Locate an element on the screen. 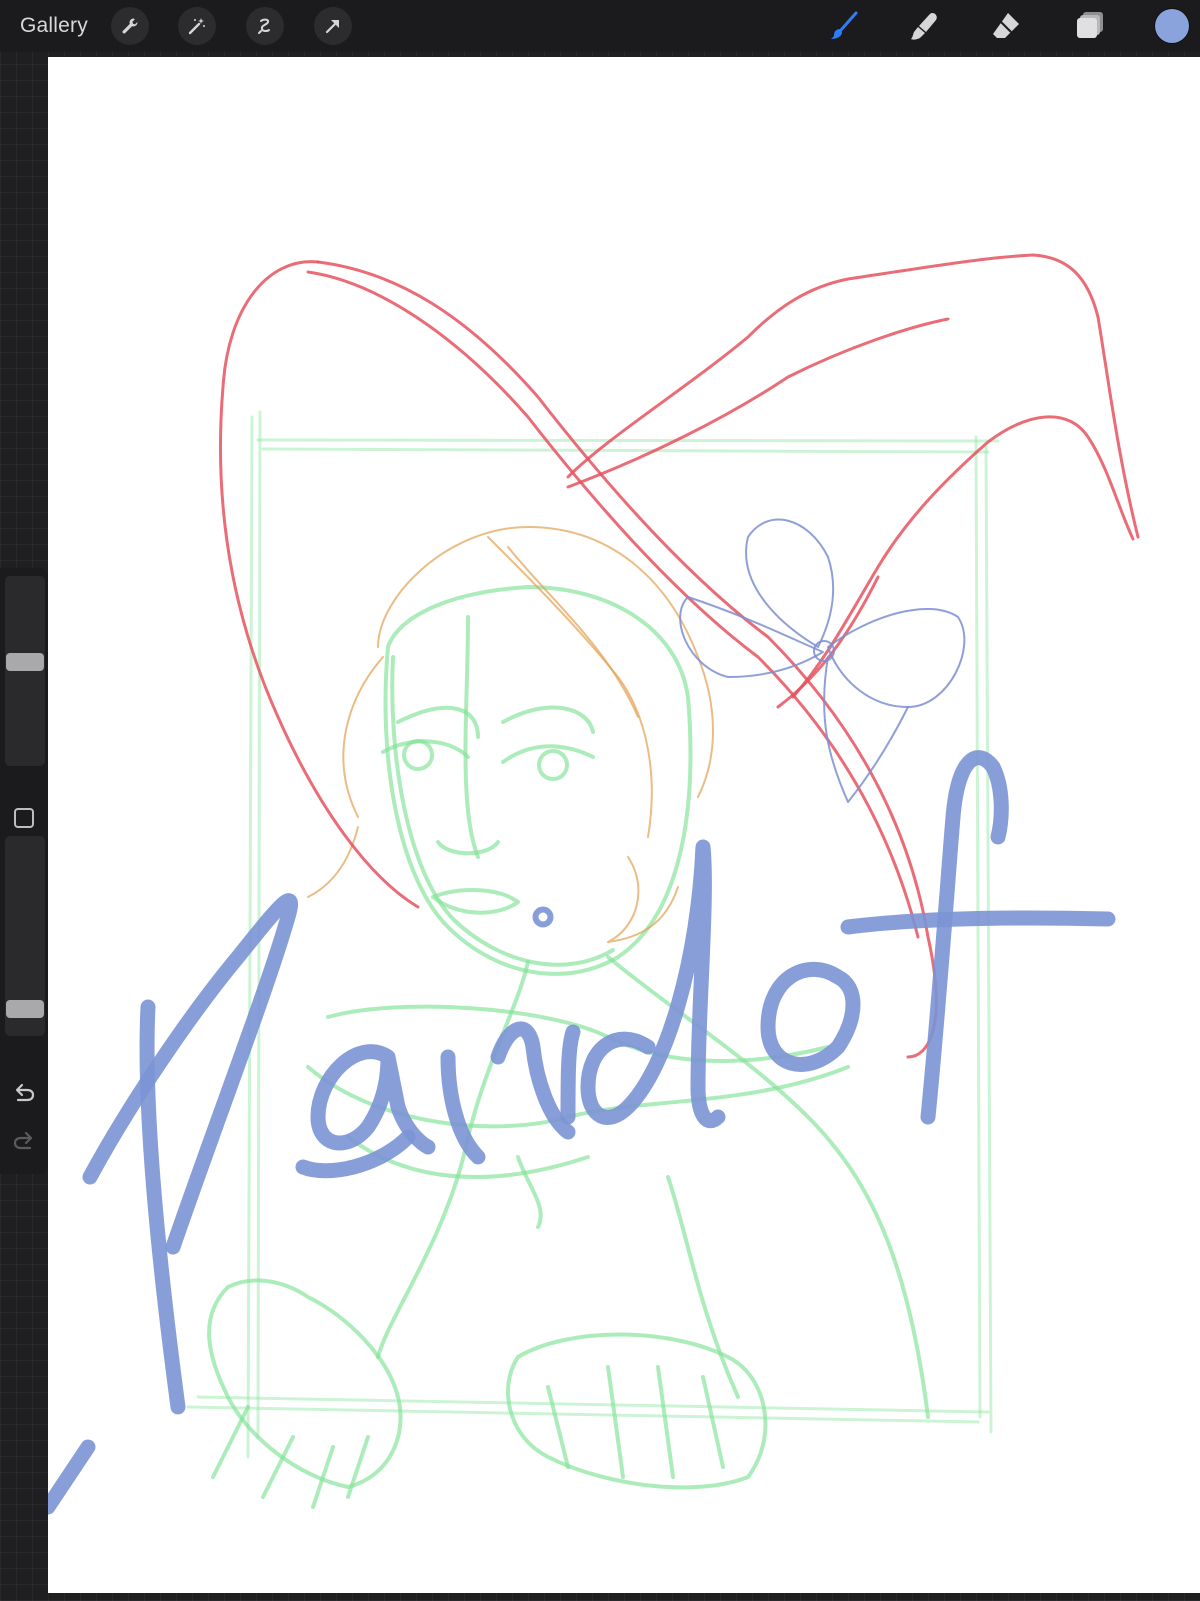  brush-size-slider is located at coordinates (25, 671).